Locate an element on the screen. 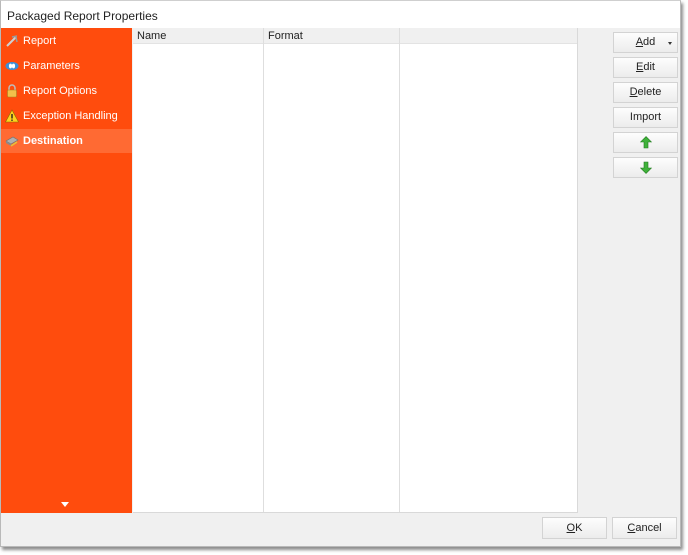 Image resolution: width=688 pixels, height=555 pixels. report-wand-icon is located at coordinates (12, 41).